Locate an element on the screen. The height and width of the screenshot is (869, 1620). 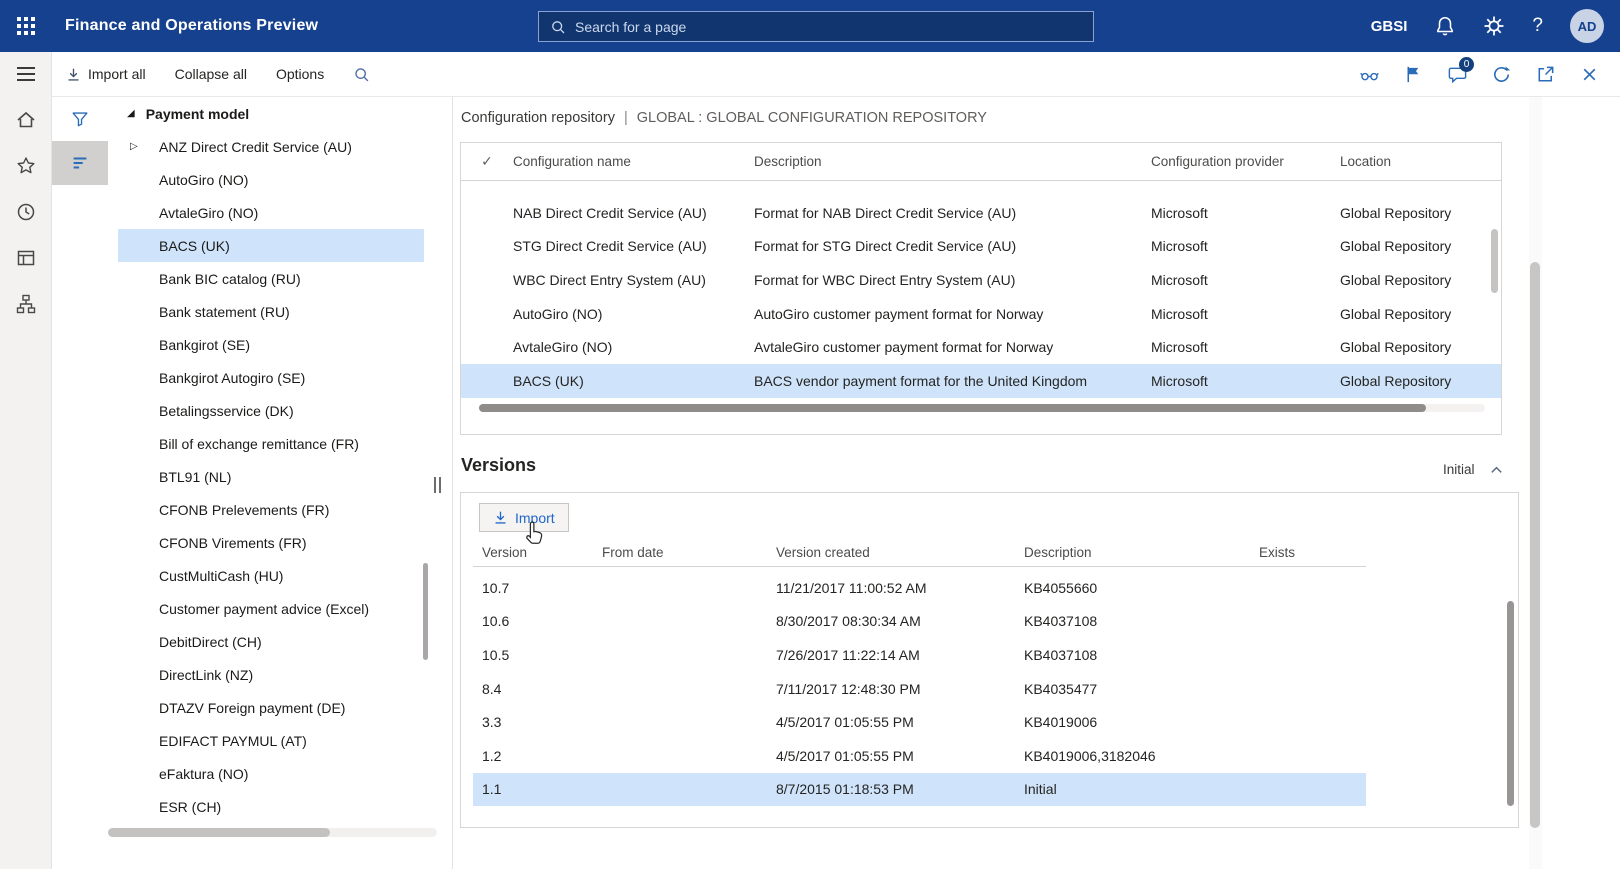
import-all-button: Import all is located at coordinates (106, 74).